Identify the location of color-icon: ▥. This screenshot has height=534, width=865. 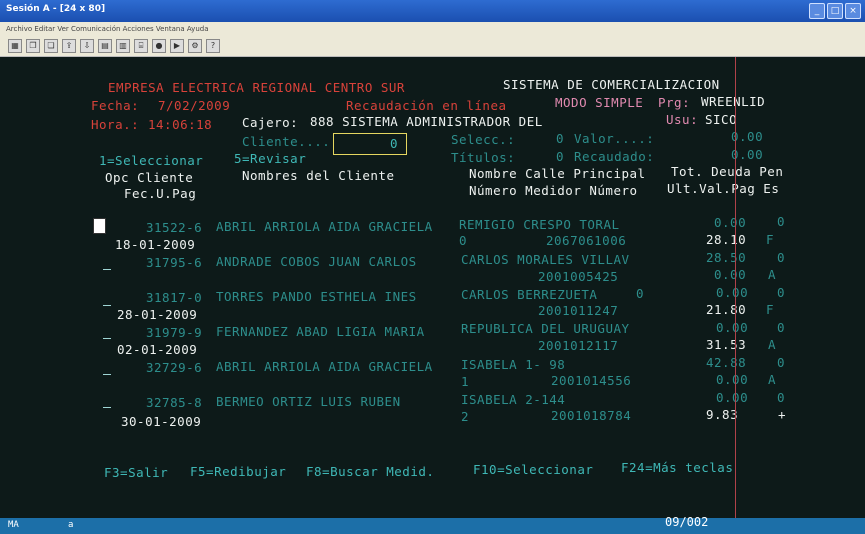
(123, 46).